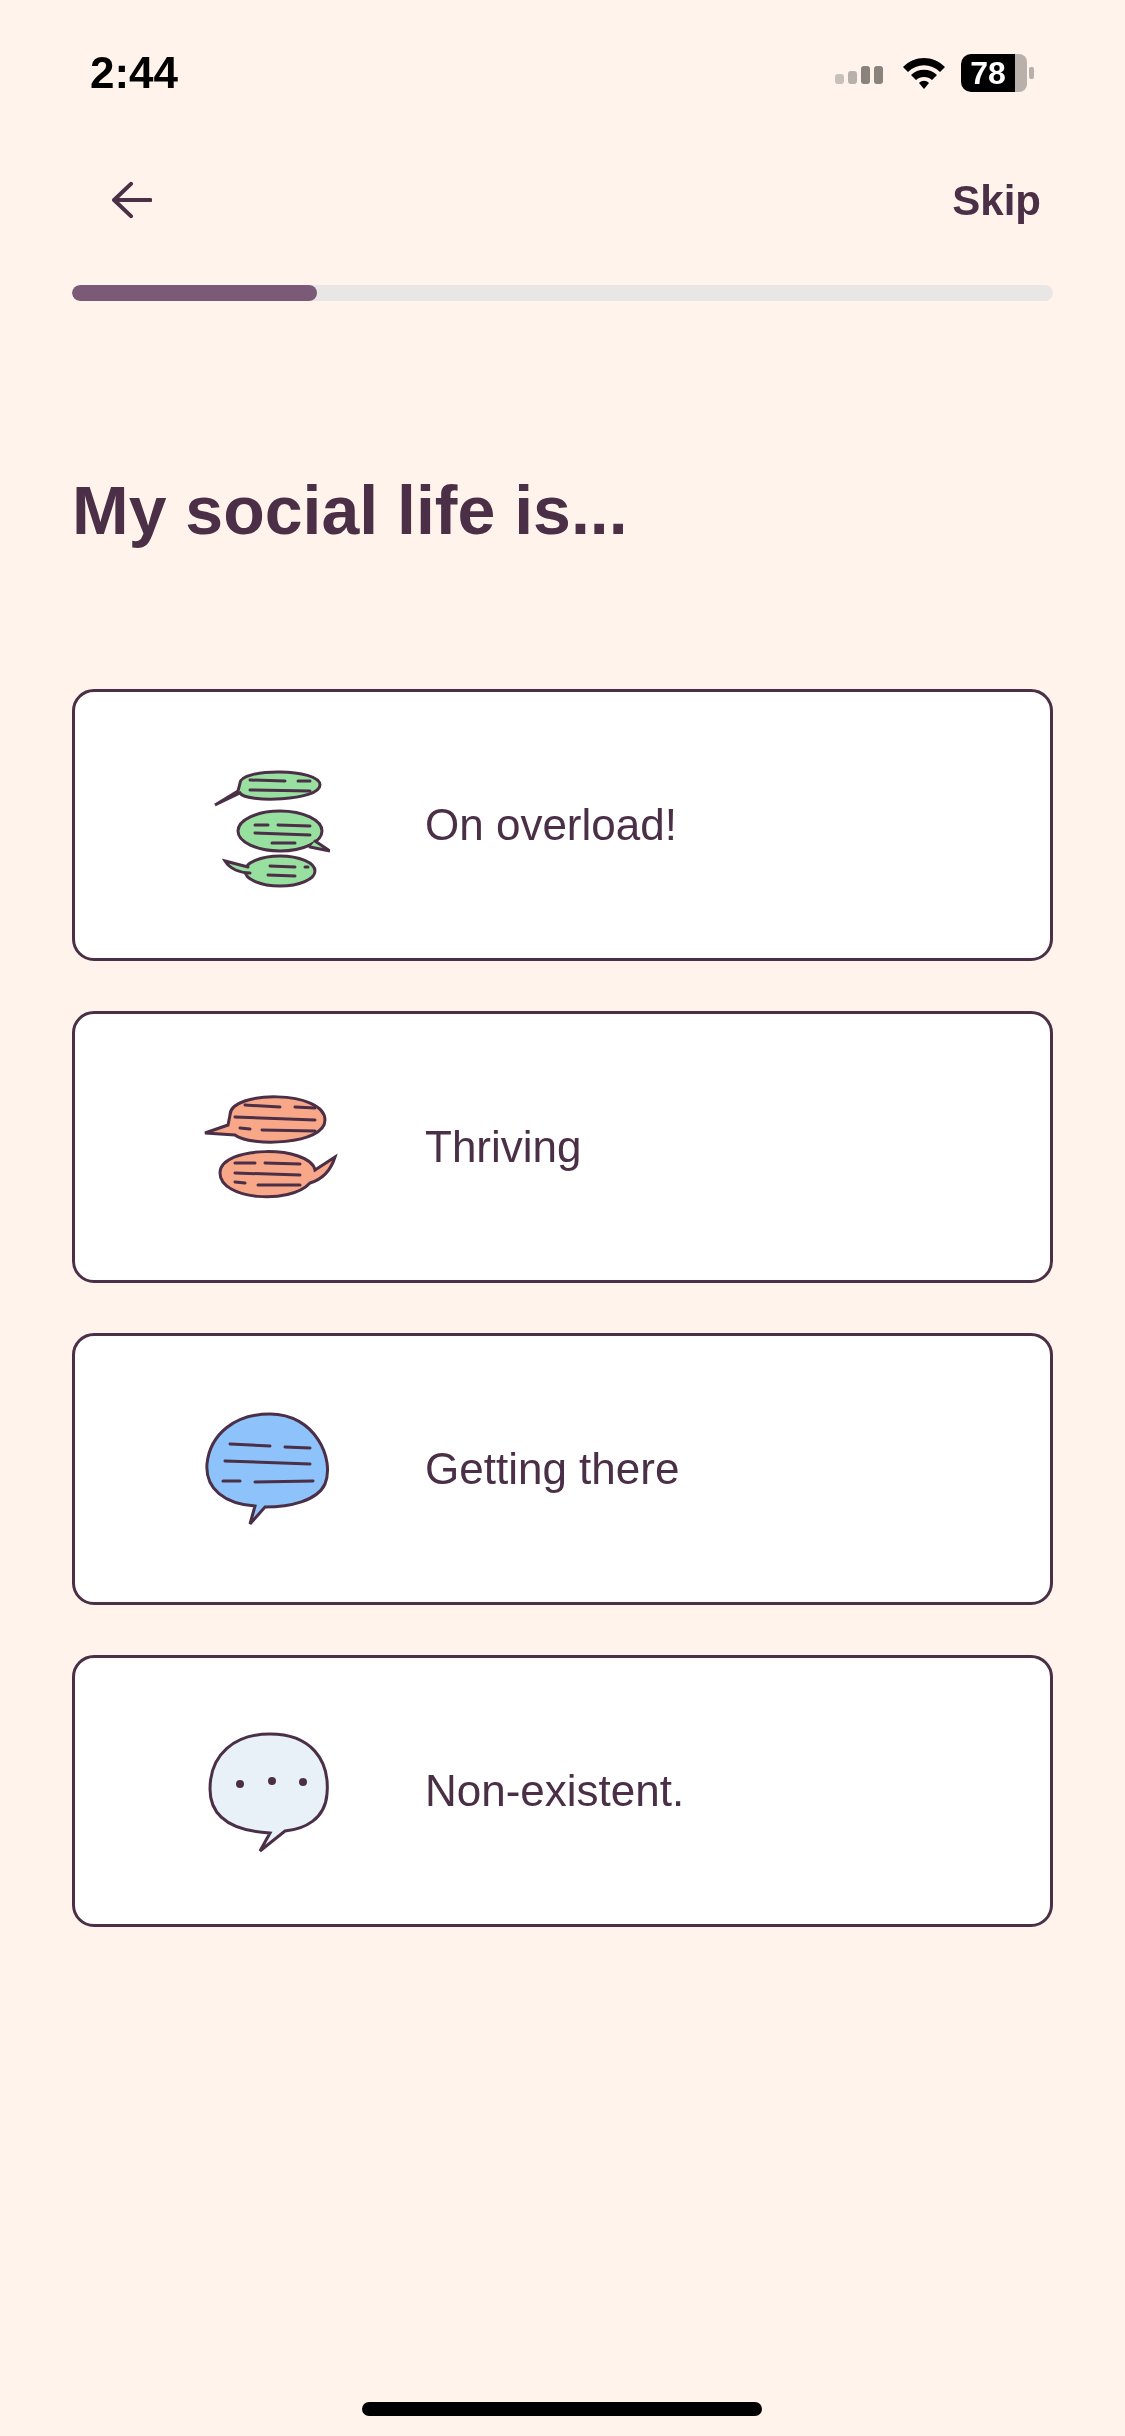 The width and height of the screenshot is (1125, 2436). I want to click on battery-cap-icon, so click(1025, 72).